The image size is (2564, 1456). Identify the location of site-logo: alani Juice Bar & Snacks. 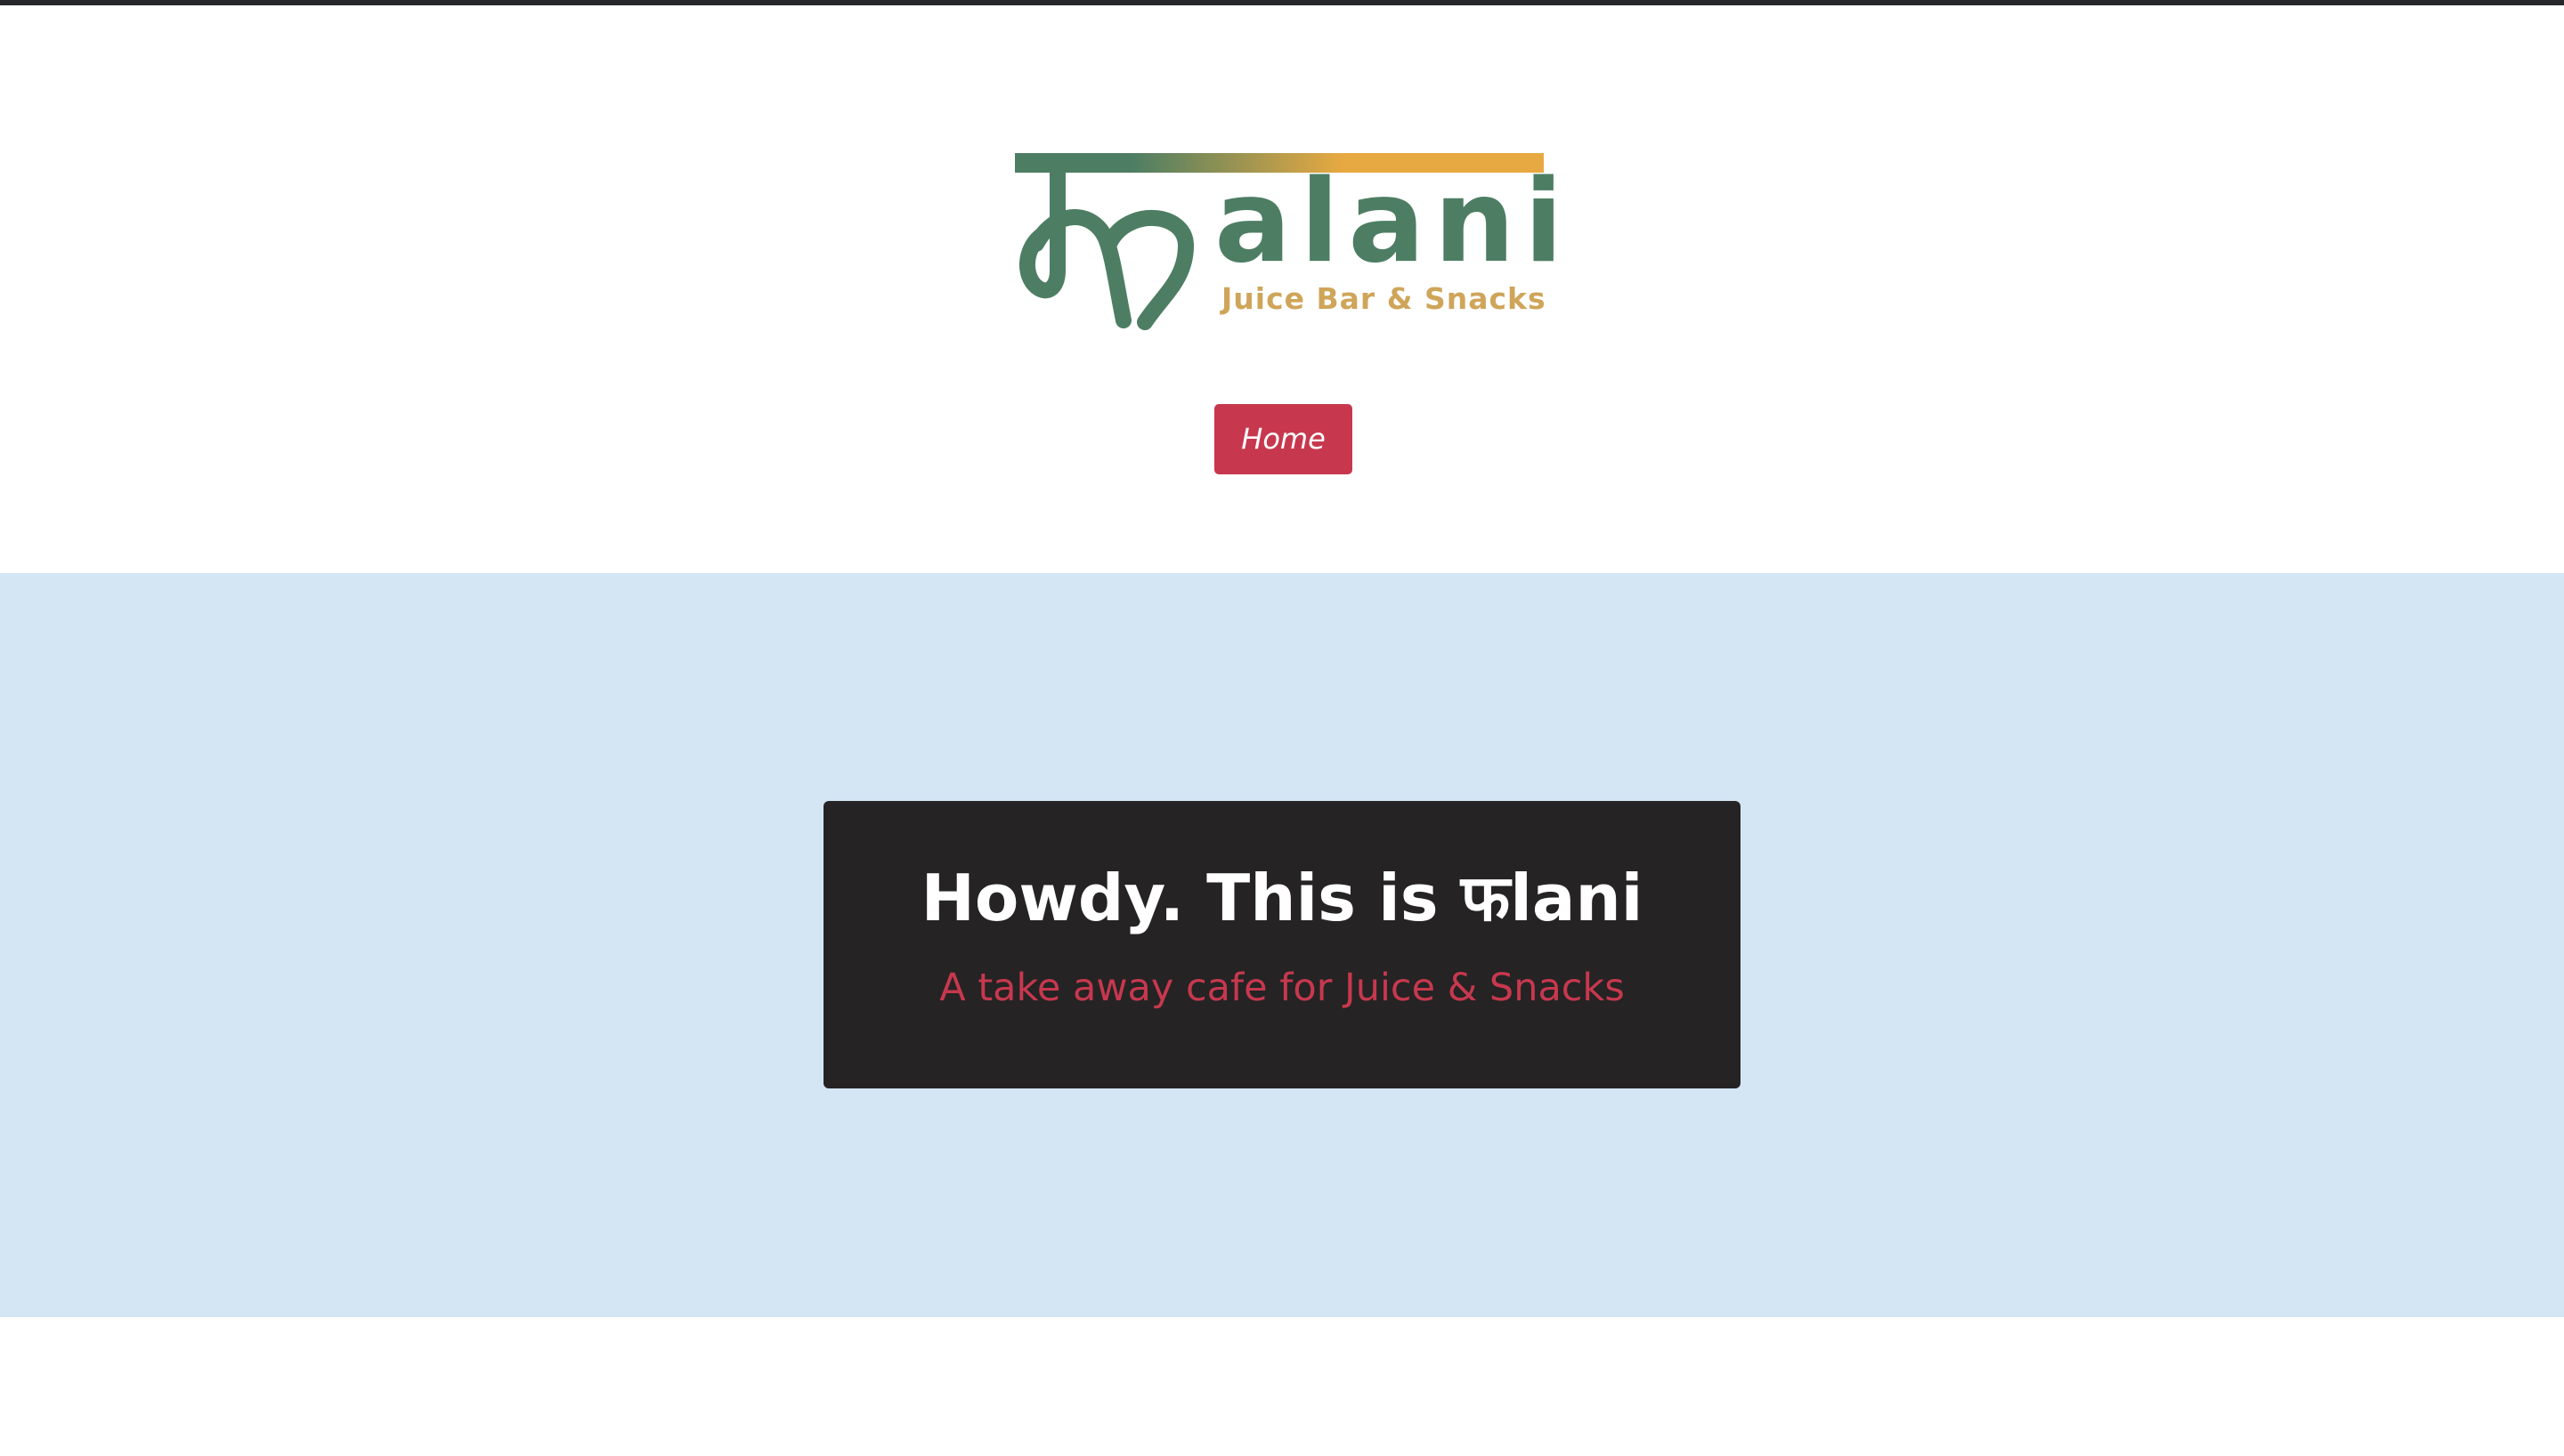
(1287, 239).